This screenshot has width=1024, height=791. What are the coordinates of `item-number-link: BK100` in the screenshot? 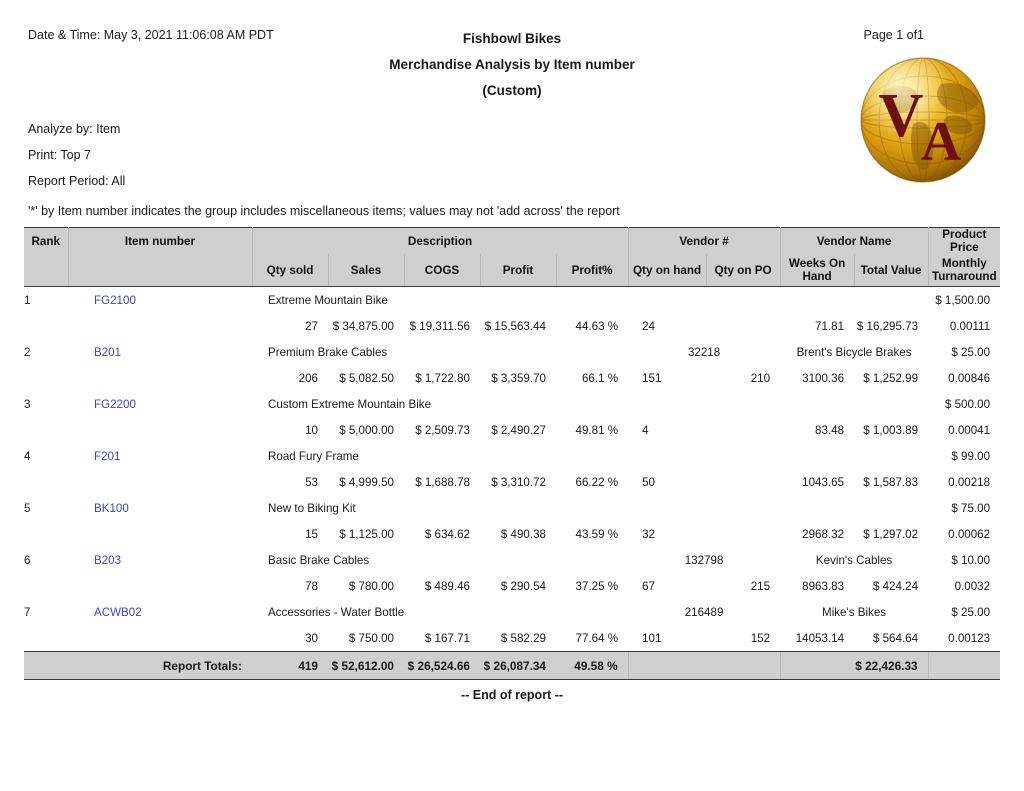 It's located at (98, 508).